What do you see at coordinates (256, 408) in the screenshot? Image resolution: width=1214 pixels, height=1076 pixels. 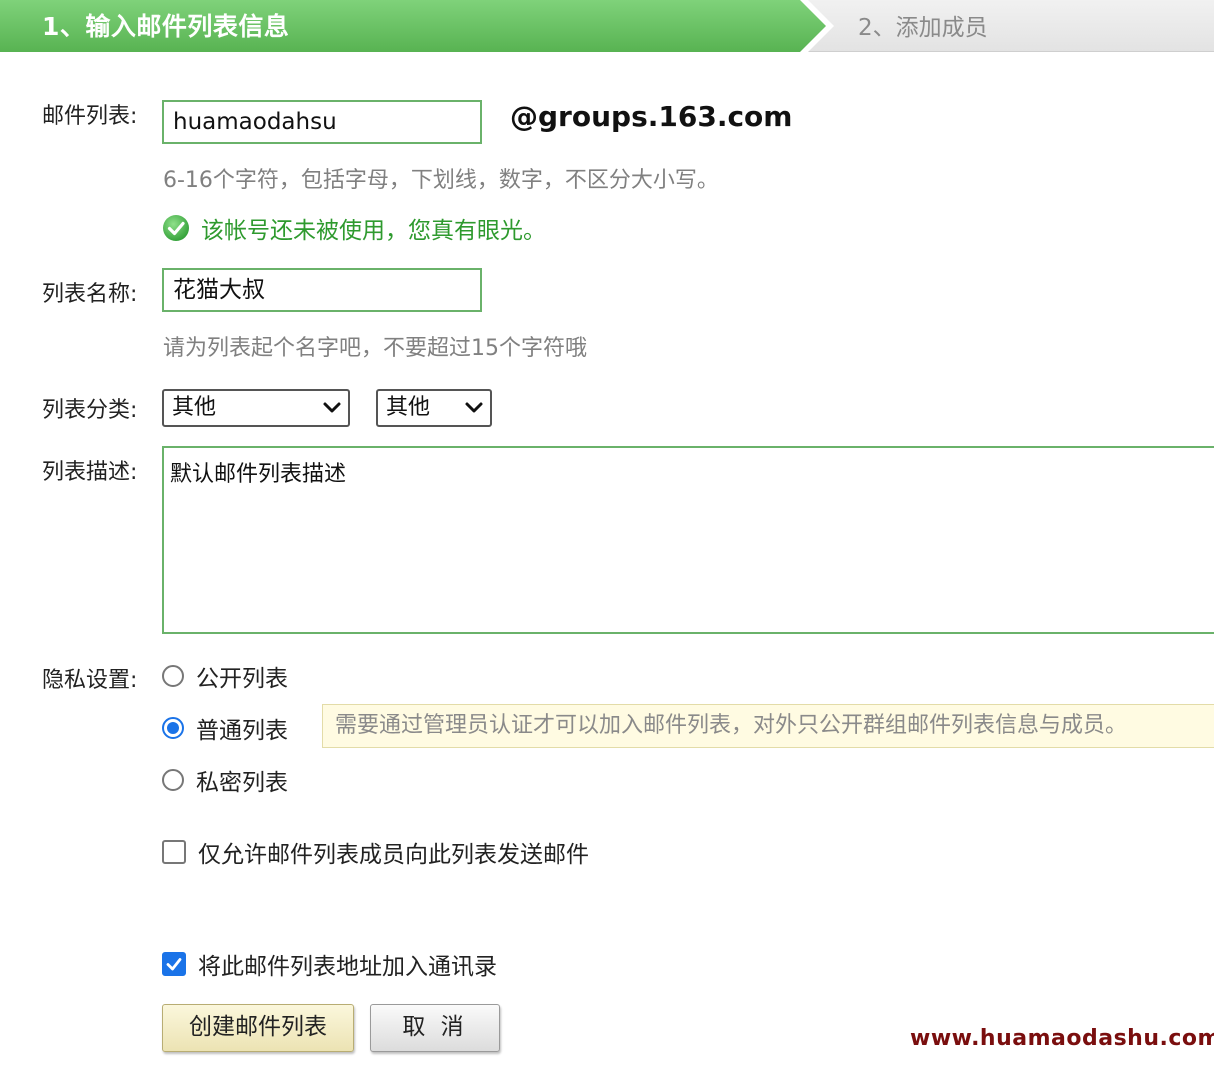 I see `category-primary-select: 其他` at bounding box center [256, 408].